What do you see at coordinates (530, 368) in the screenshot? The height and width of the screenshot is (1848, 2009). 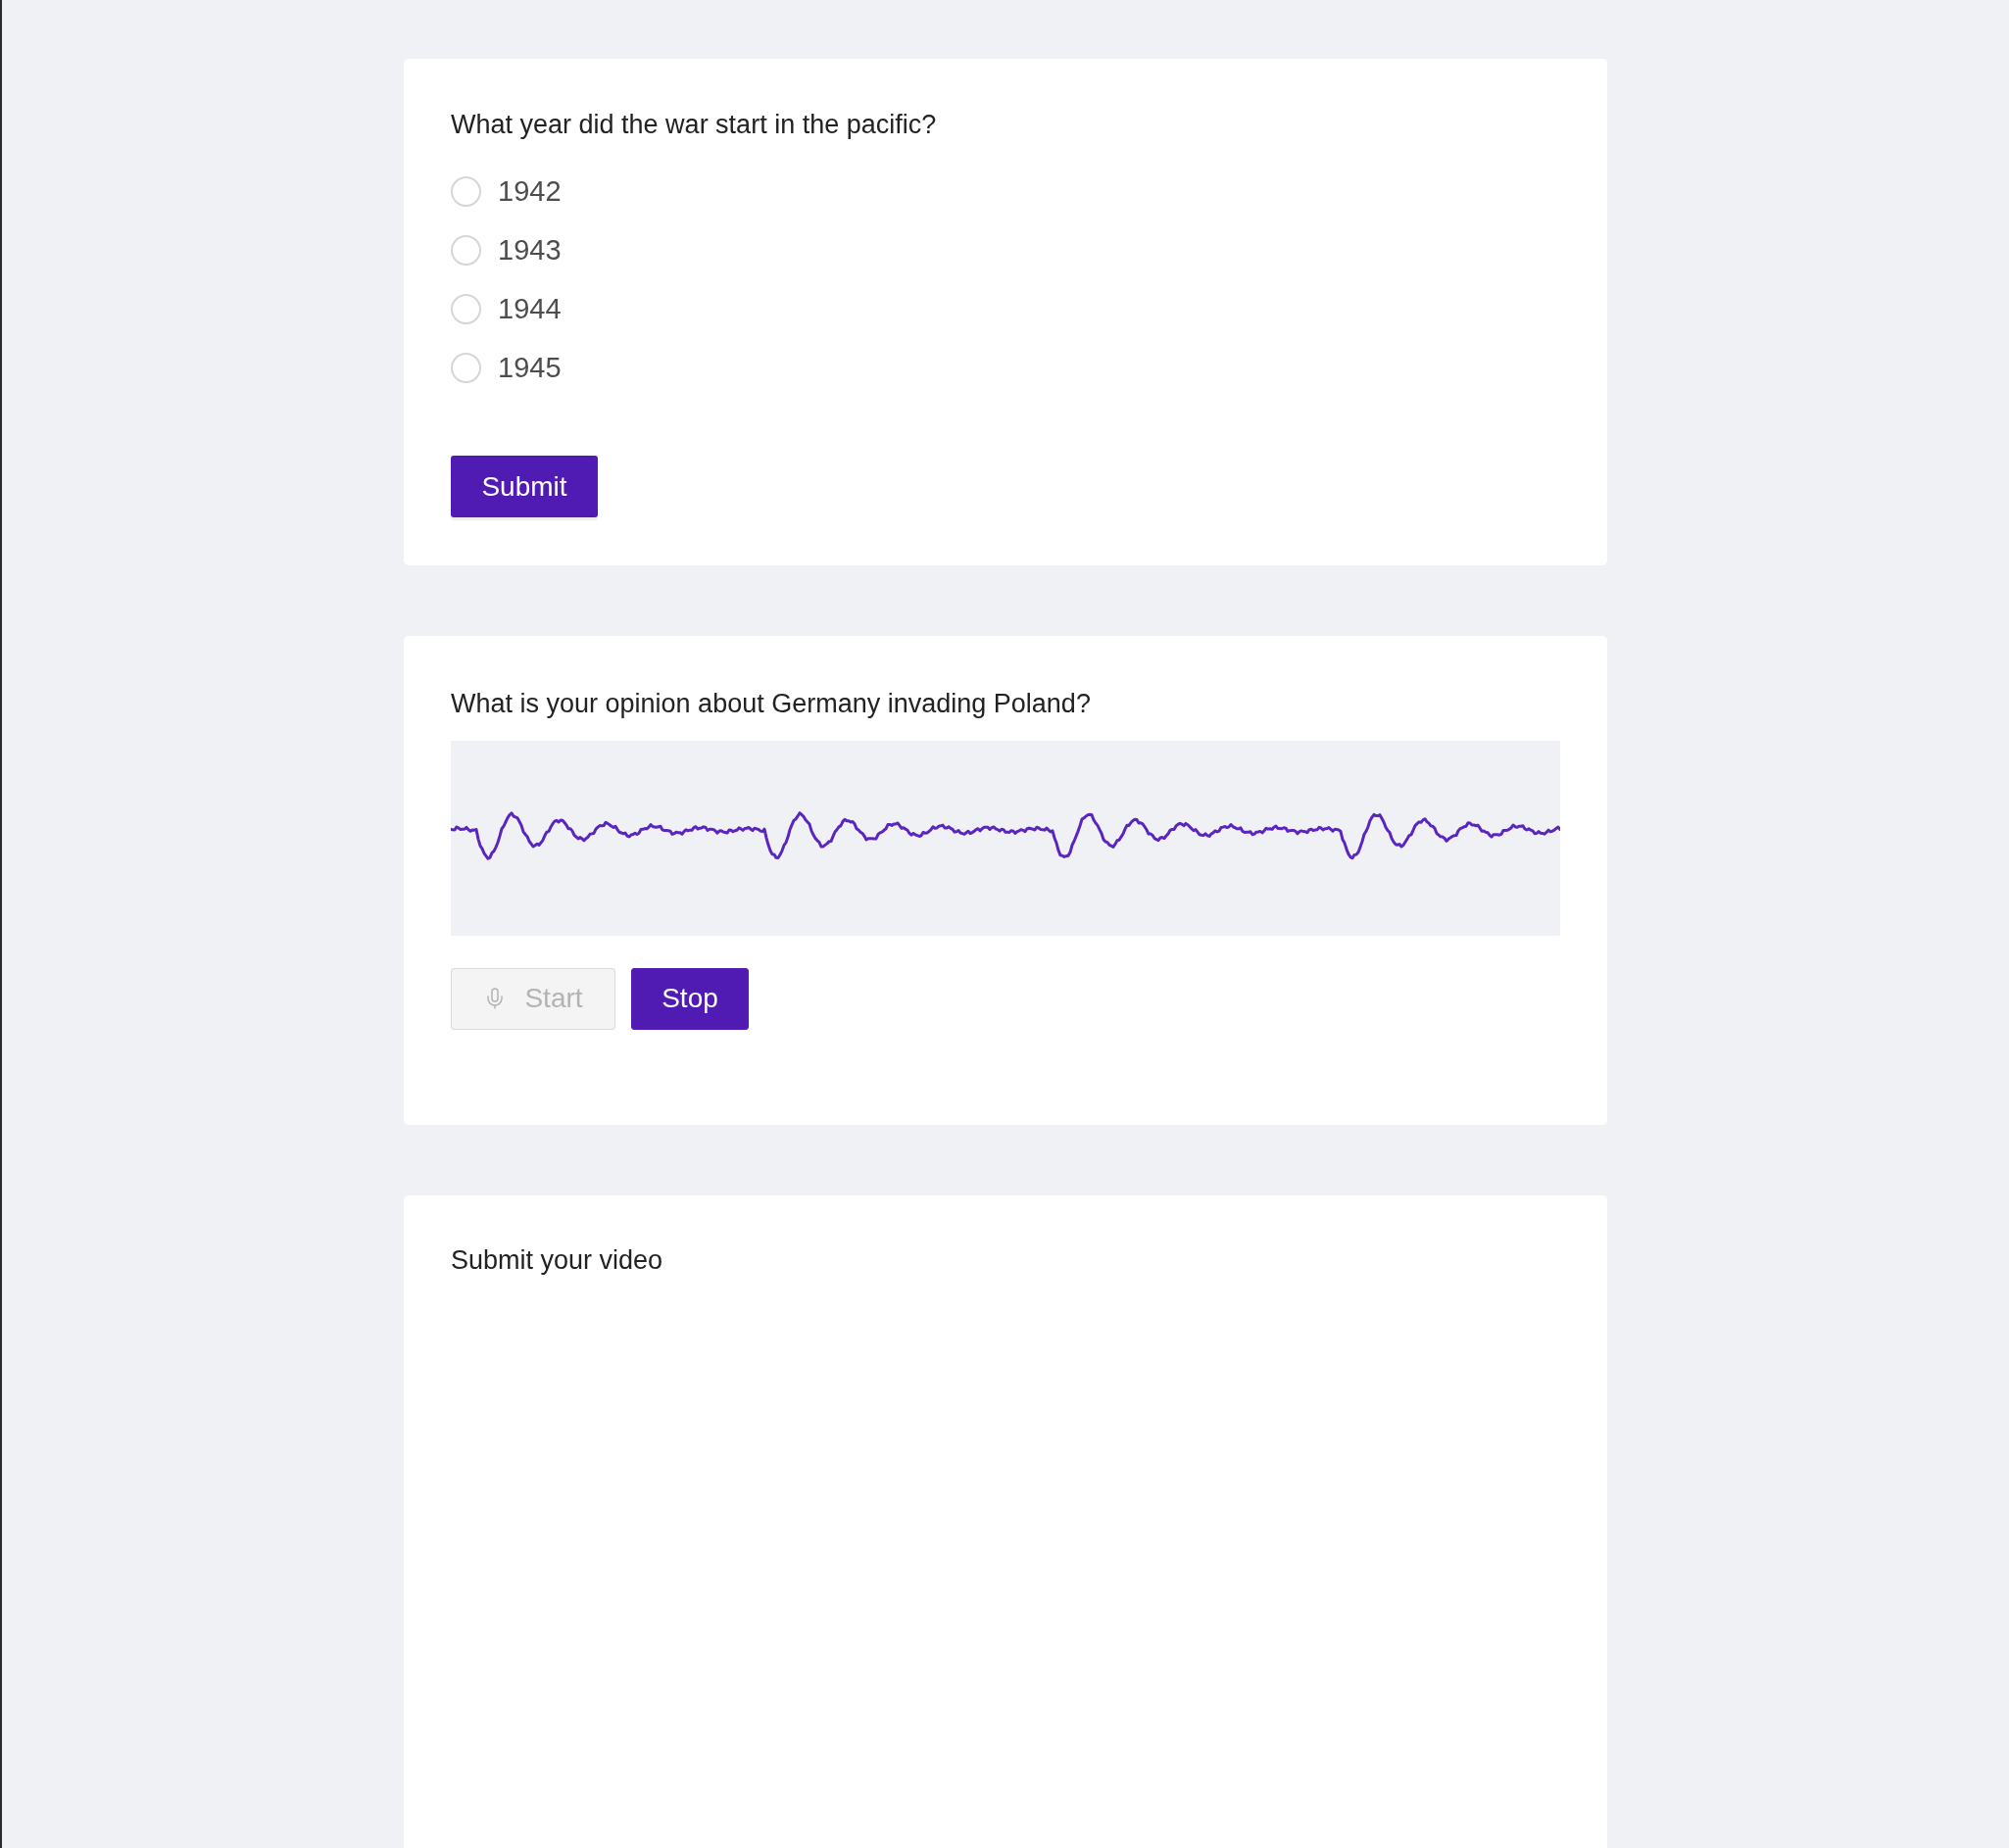 I see `option-label: 1945` at bounding box center [530, 368].